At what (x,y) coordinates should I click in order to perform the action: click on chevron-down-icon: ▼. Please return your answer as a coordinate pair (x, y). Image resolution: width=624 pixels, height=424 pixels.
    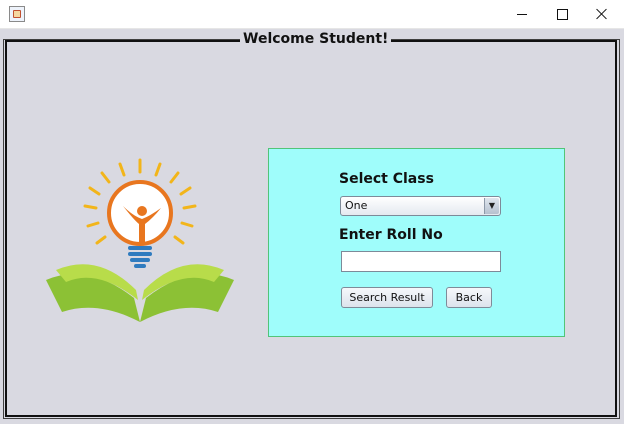
    Looking at the image, I should click on (491, 206).